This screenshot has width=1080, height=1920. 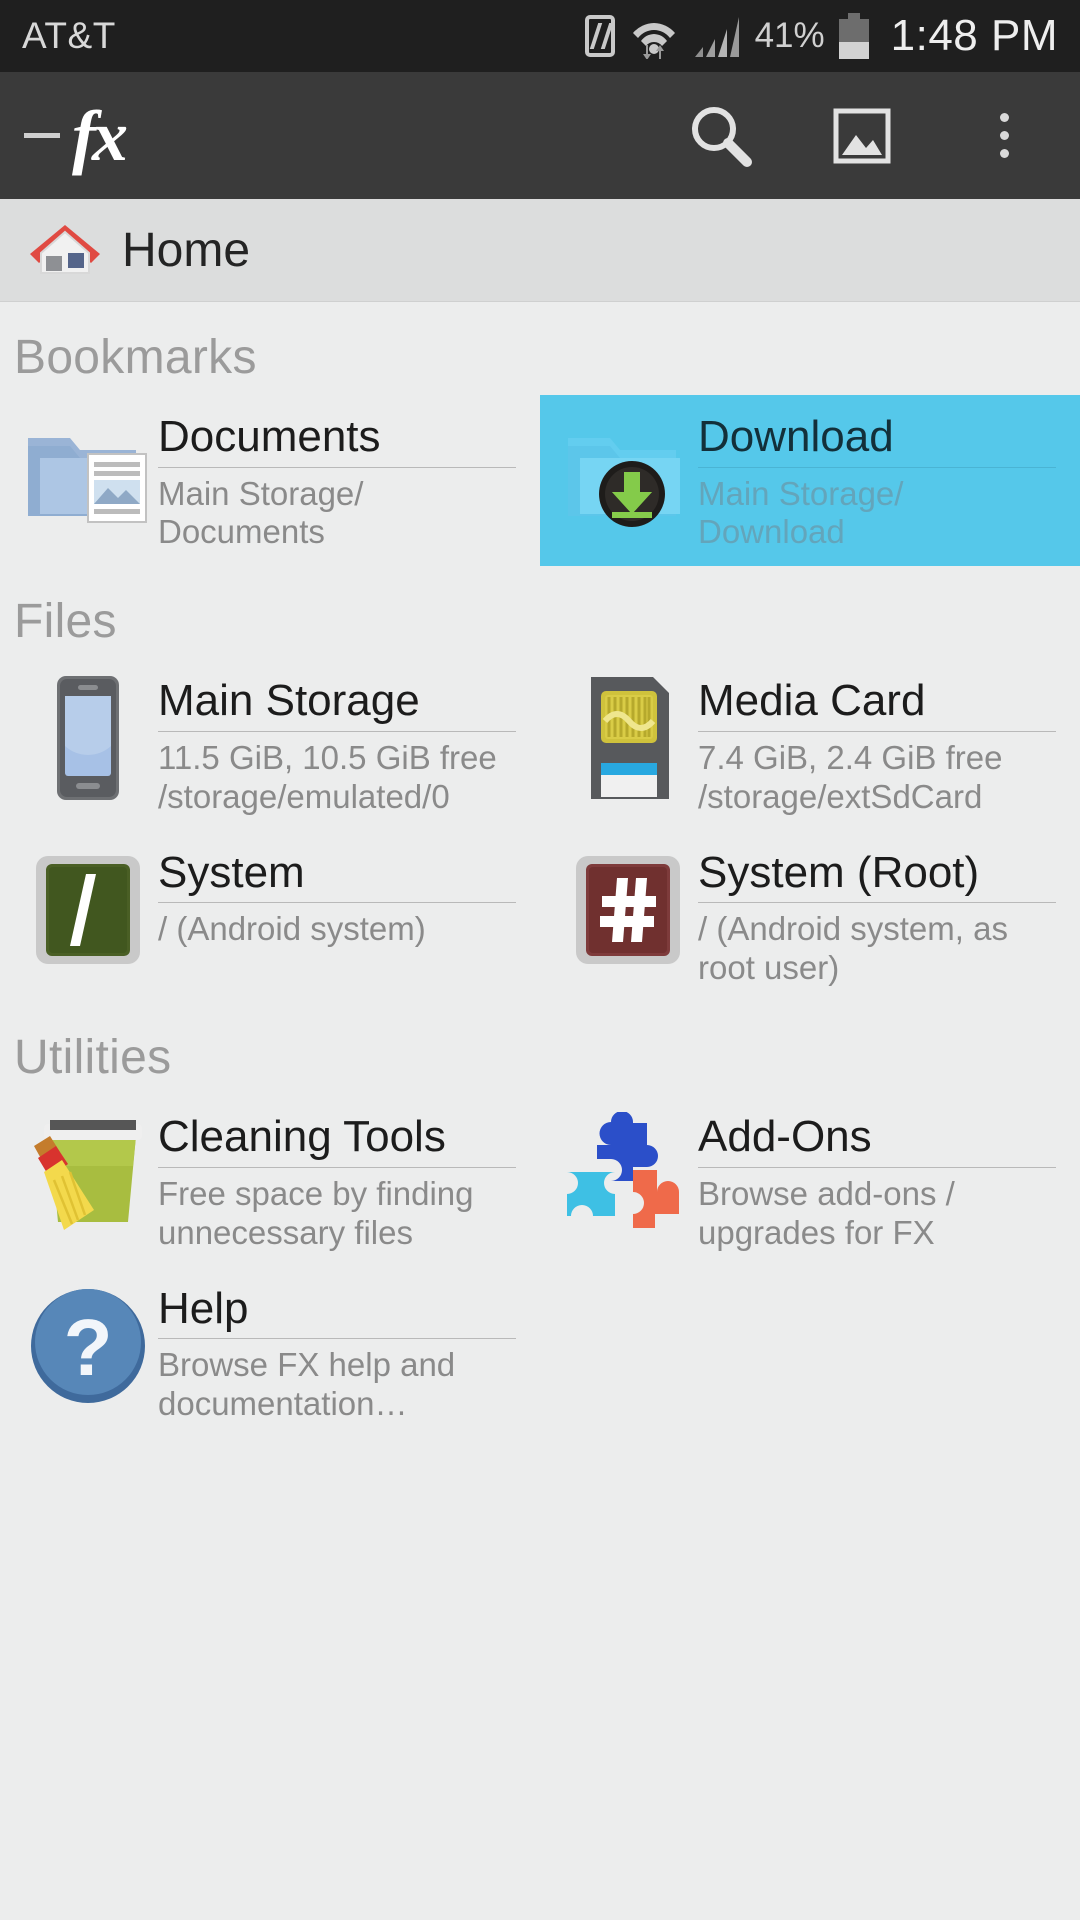 I want to click on status-bar: AT&T 41% 1:48 PM, so click(x=540, y=36).